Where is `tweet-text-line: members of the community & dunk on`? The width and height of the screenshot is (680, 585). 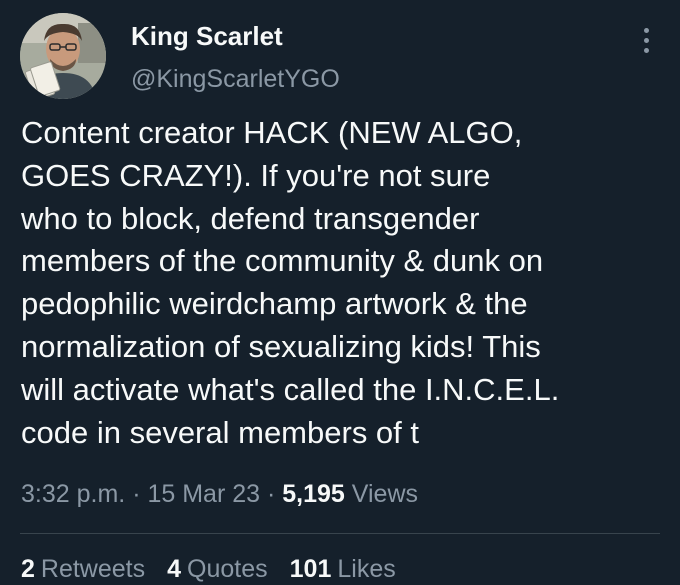 tweet-text-line: members of the community & dunk on is located at coordinates (282, 261).